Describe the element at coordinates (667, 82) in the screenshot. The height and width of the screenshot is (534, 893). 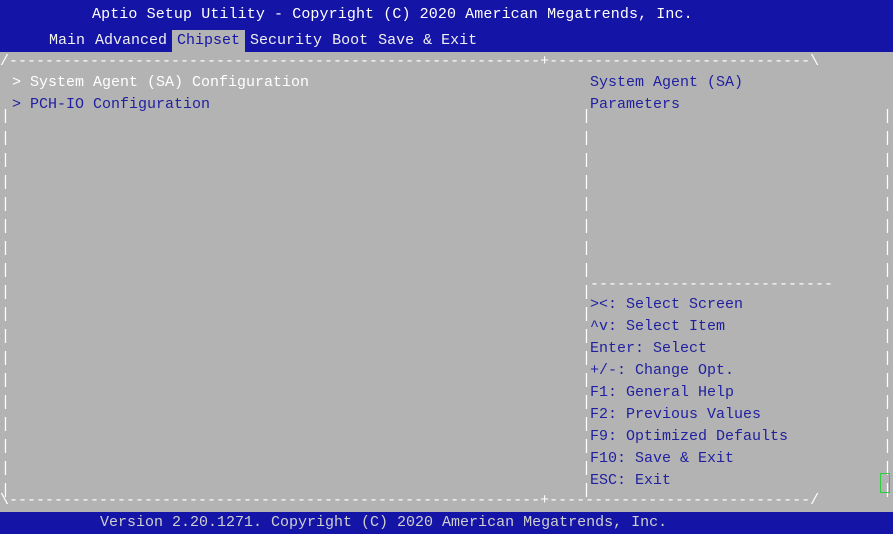
I see `help-line: System Agent (SA)` at that location.